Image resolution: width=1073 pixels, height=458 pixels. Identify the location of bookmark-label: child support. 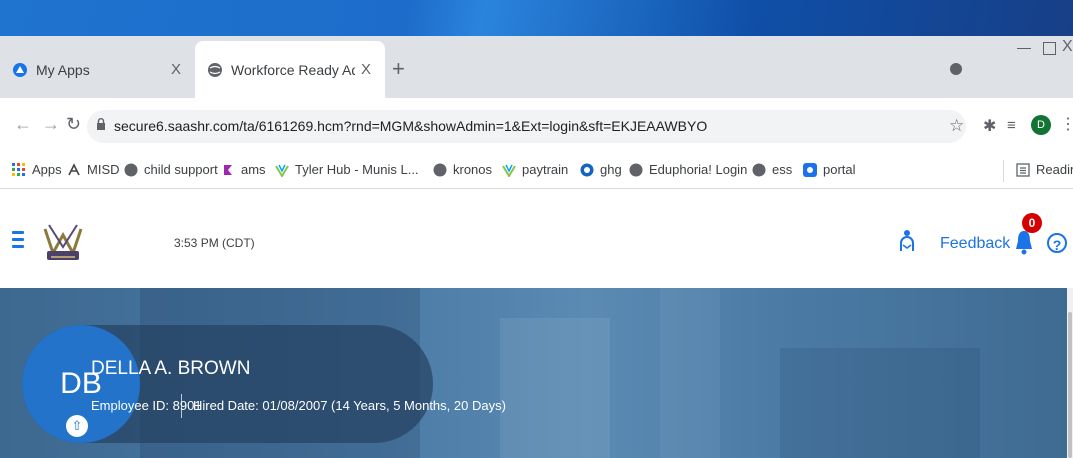
(181, 169).